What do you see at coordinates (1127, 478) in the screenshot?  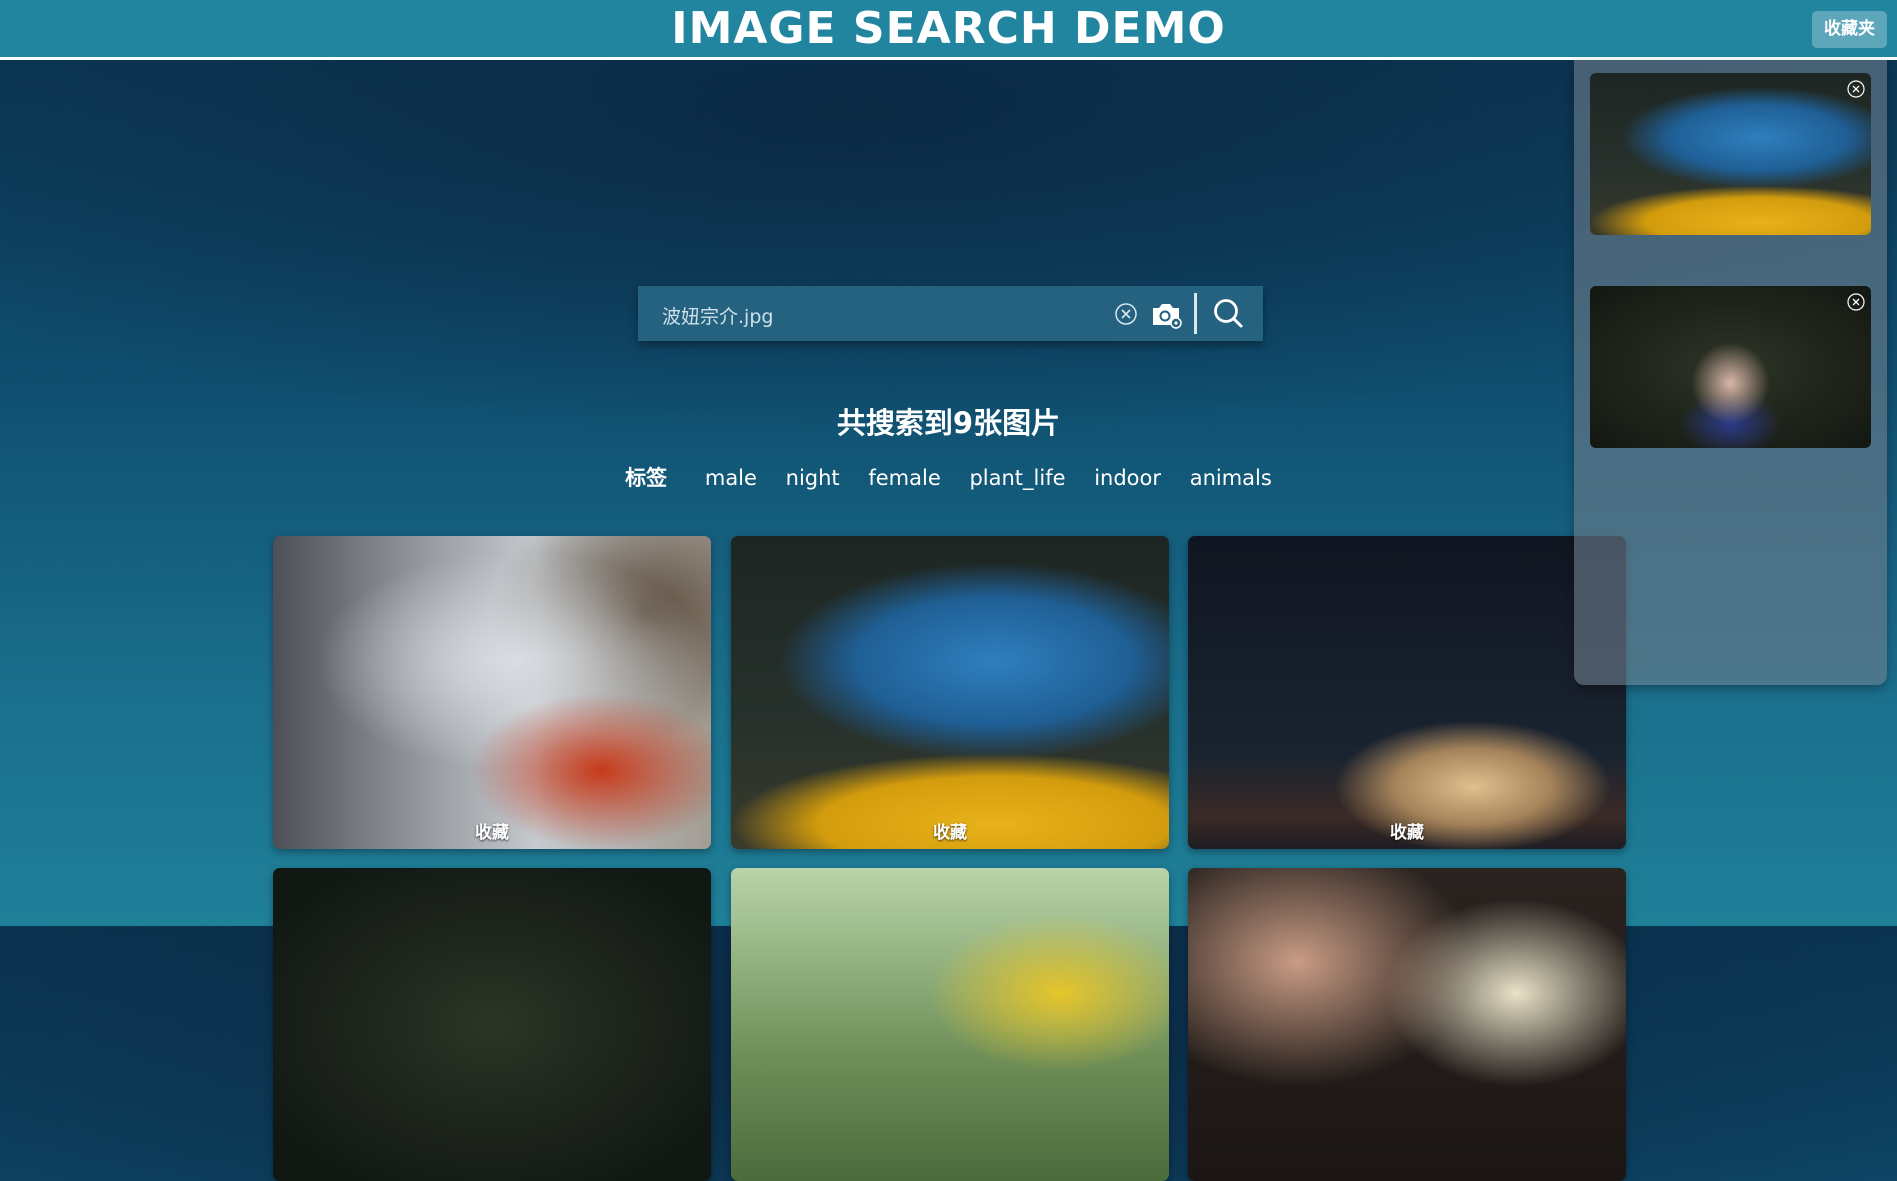 I see `tag-indoor: indoor` at bounding box center [1127, 478].